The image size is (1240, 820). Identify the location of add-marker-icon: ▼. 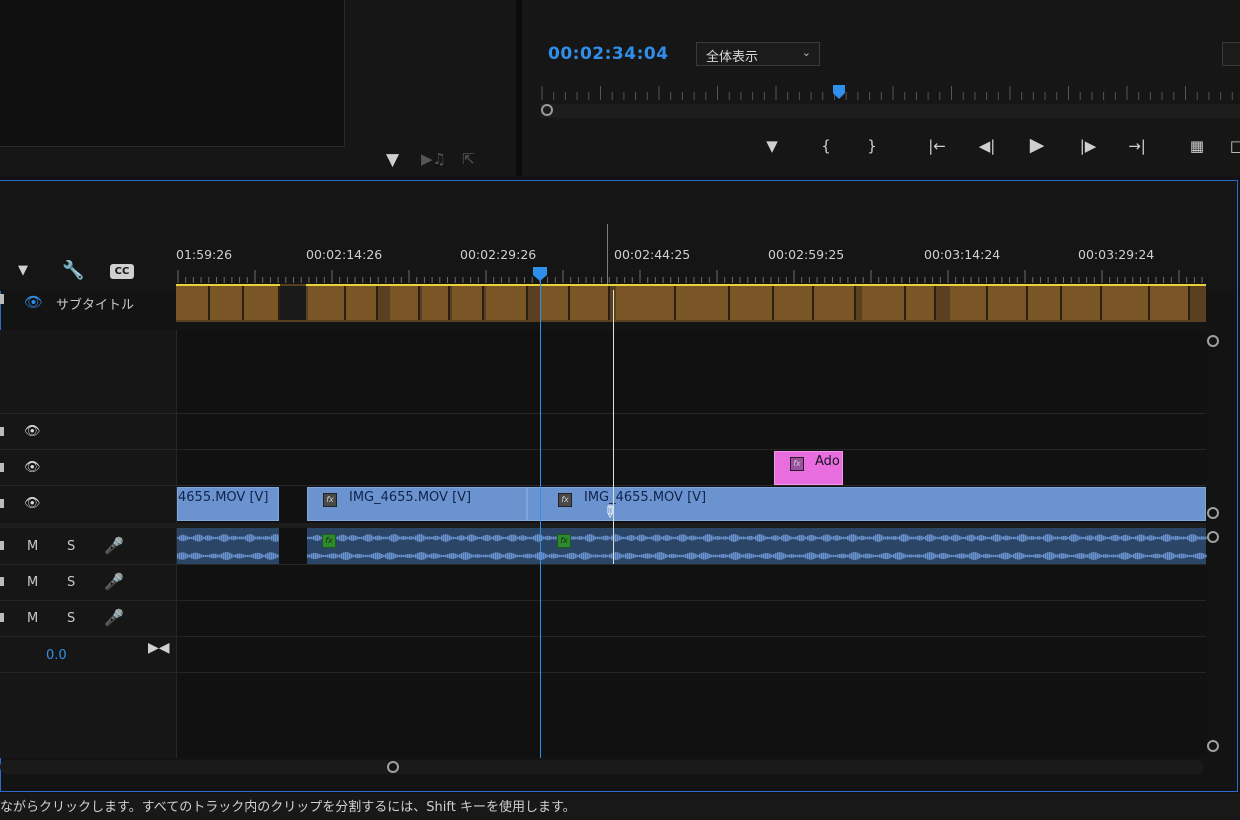
(23, 270).